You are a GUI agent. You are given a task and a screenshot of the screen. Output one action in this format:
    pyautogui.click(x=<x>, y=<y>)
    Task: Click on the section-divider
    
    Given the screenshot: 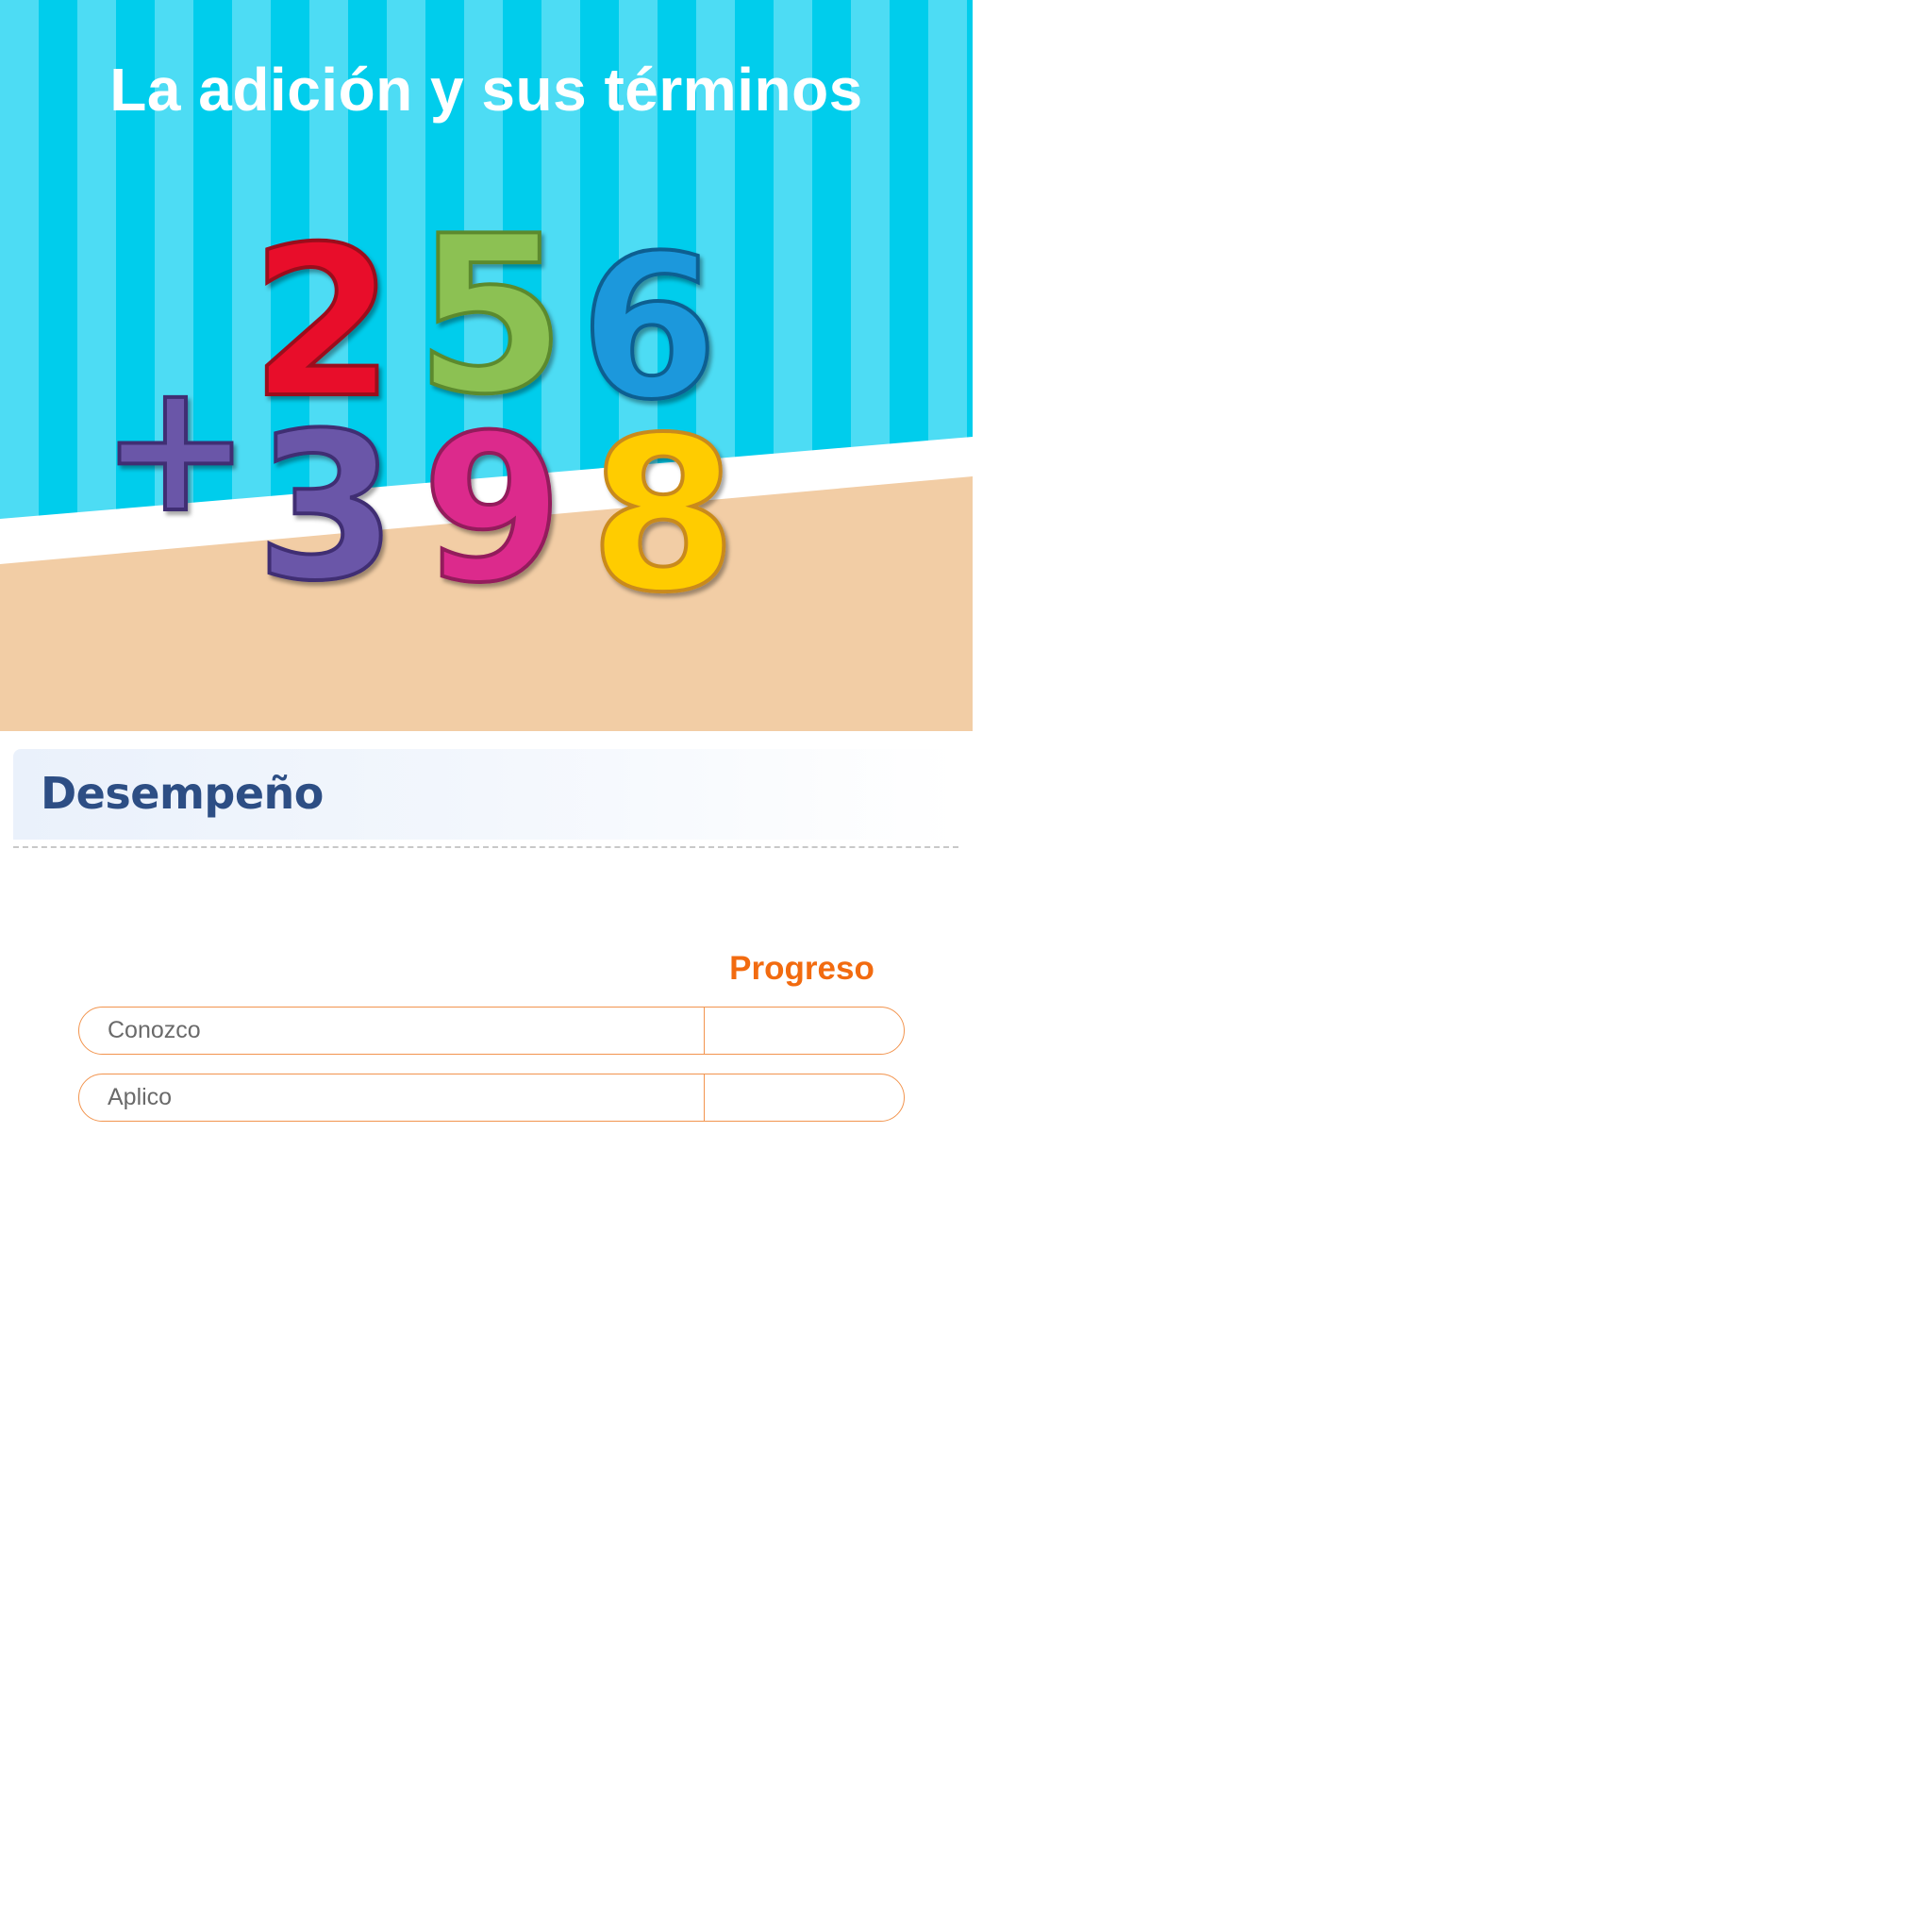 What is the action you would take?
    pyautogui.click(x=485, y=847)
    